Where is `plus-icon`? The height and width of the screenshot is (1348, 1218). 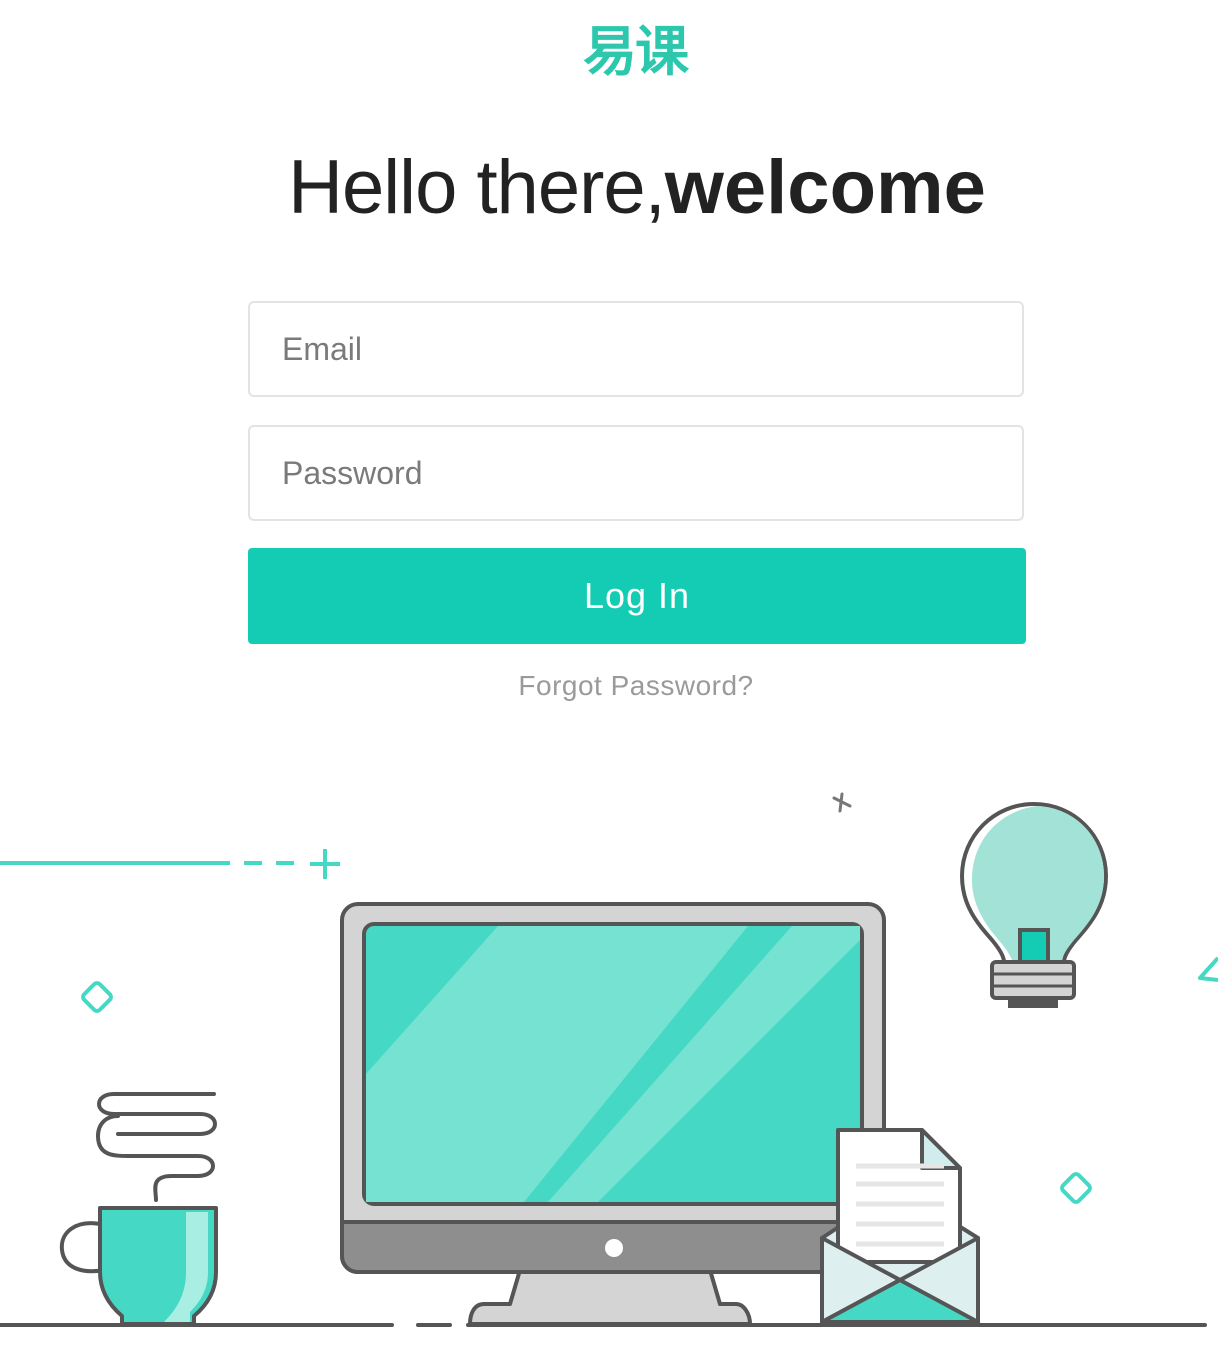 plus-icon is located at coordinates (170, 864).